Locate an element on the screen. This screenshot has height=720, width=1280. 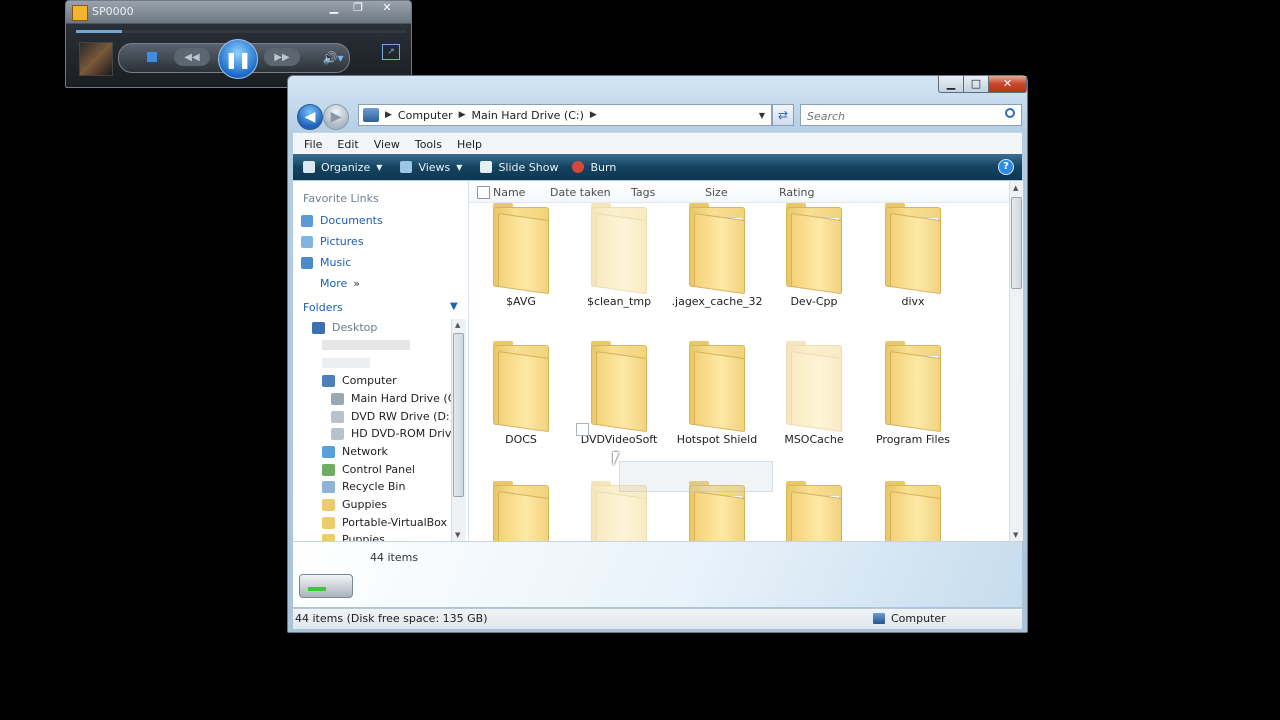
menu-help: Help is located at coordinates (469, 144).